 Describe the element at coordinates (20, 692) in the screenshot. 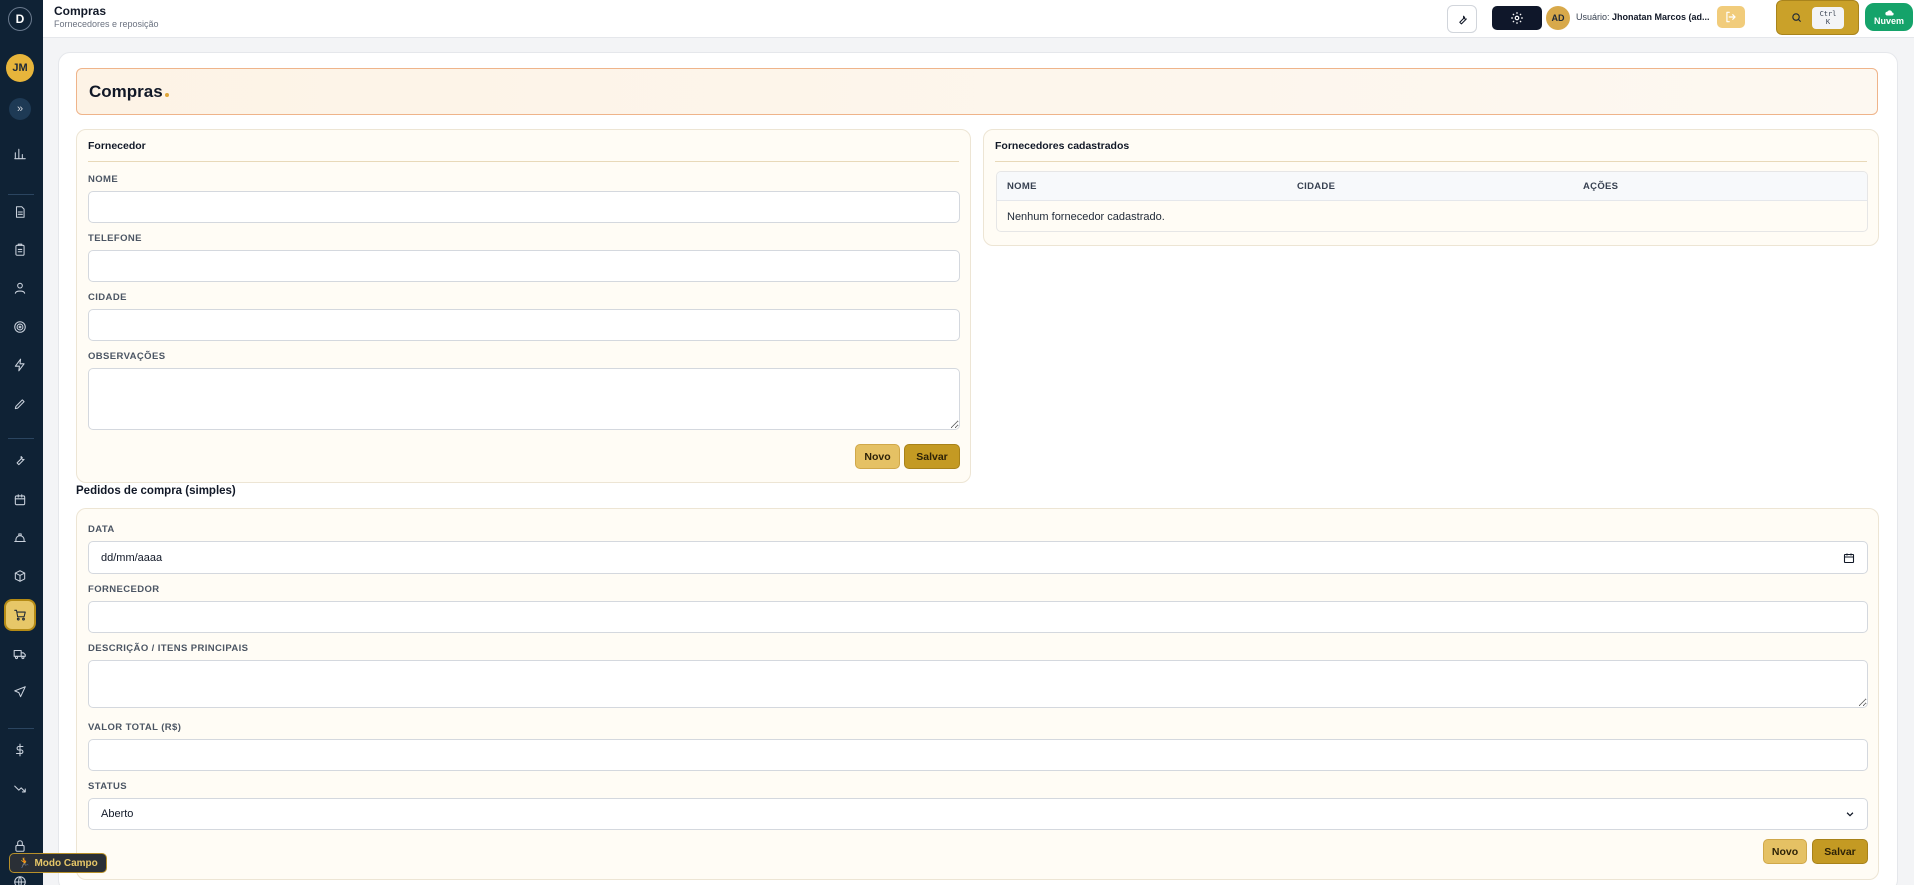

I see `send-icon` at that location.